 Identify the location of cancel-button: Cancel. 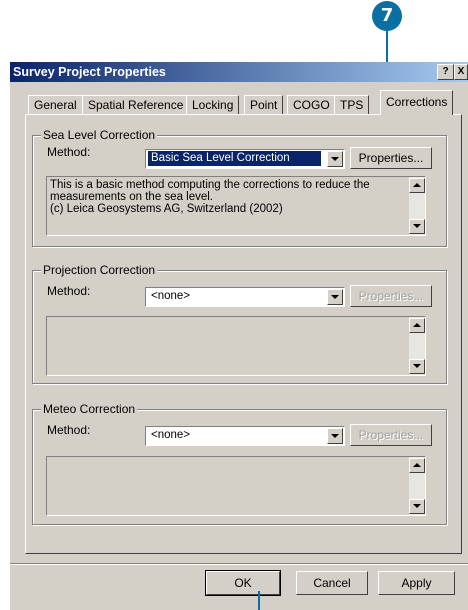
(332, 583).